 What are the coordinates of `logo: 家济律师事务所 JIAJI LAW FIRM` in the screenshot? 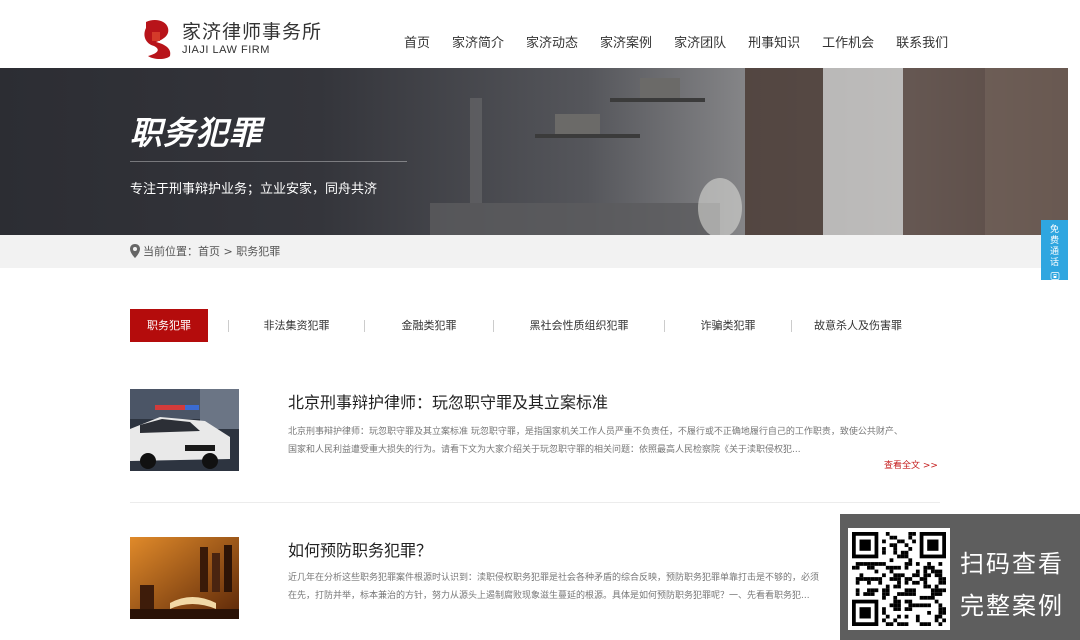 It's located at (235, 39).